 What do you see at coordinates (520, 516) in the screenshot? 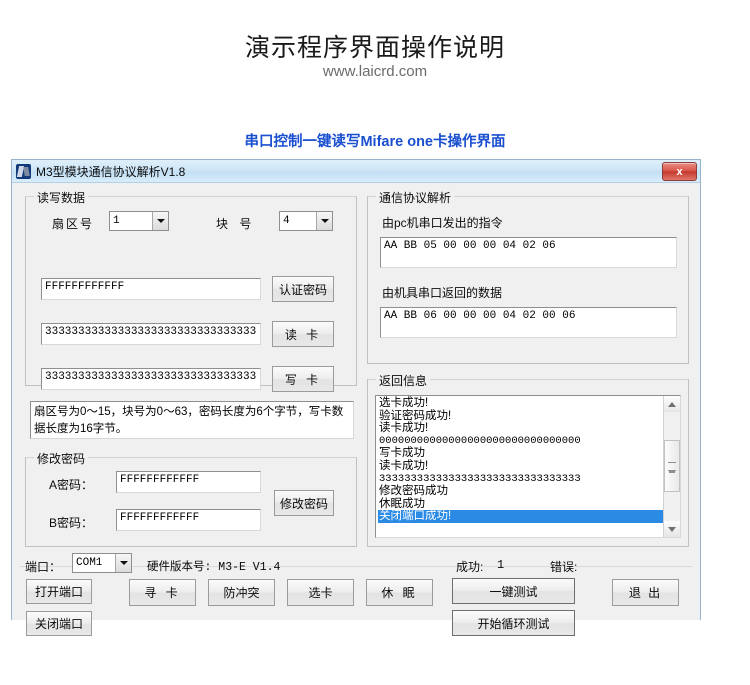
I see `list-item: 关闭端口成功!` at bounding box center [520, 516].